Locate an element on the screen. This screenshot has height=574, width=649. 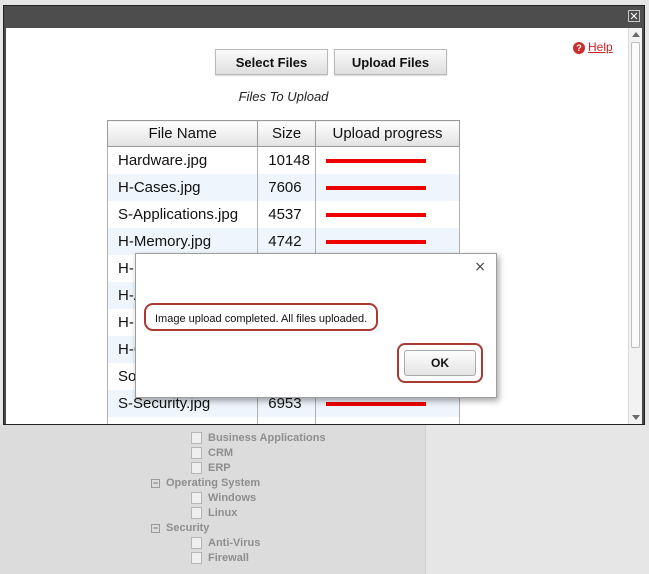
table-row: H-Memory.jpg 4742 is located at coordinates (283, 241).